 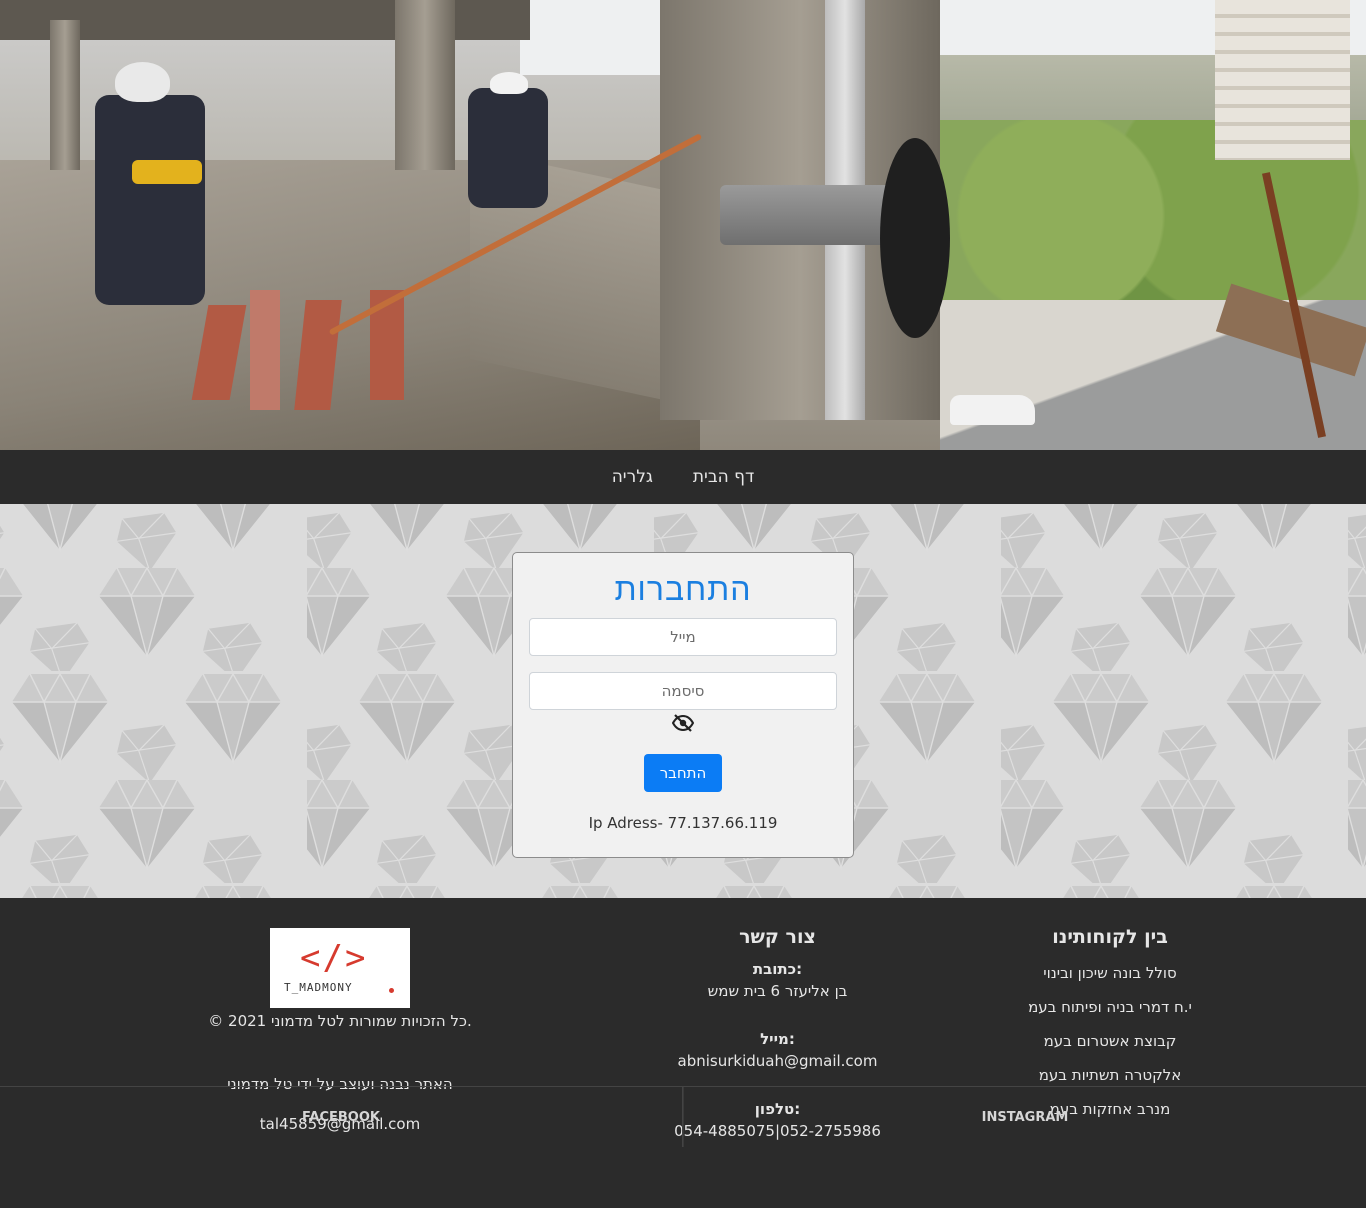 I want to click on contact-email: abnisurkiduah@gmail.com, so click(x=777, y=1061).